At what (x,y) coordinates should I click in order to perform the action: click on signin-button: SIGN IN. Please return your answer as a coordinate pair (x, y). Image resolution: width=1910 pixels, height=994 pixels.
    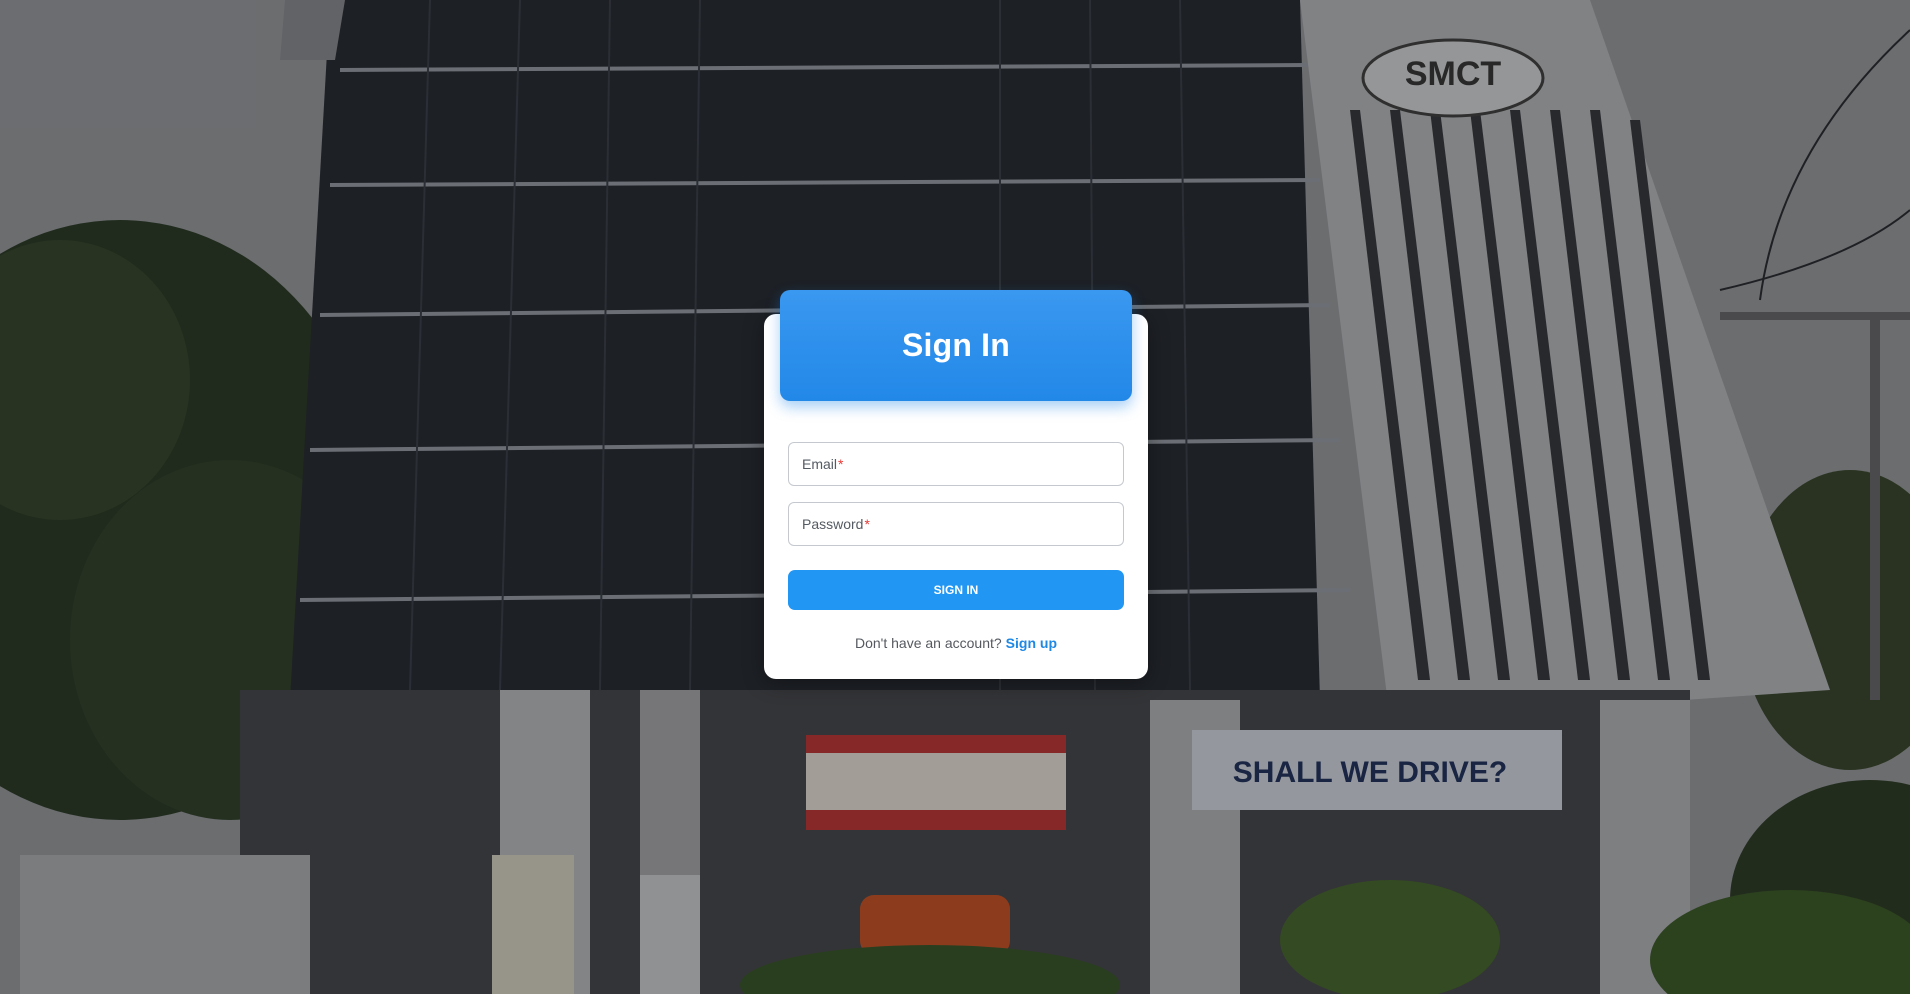
    Looking at the image, I should click on (956, 590).